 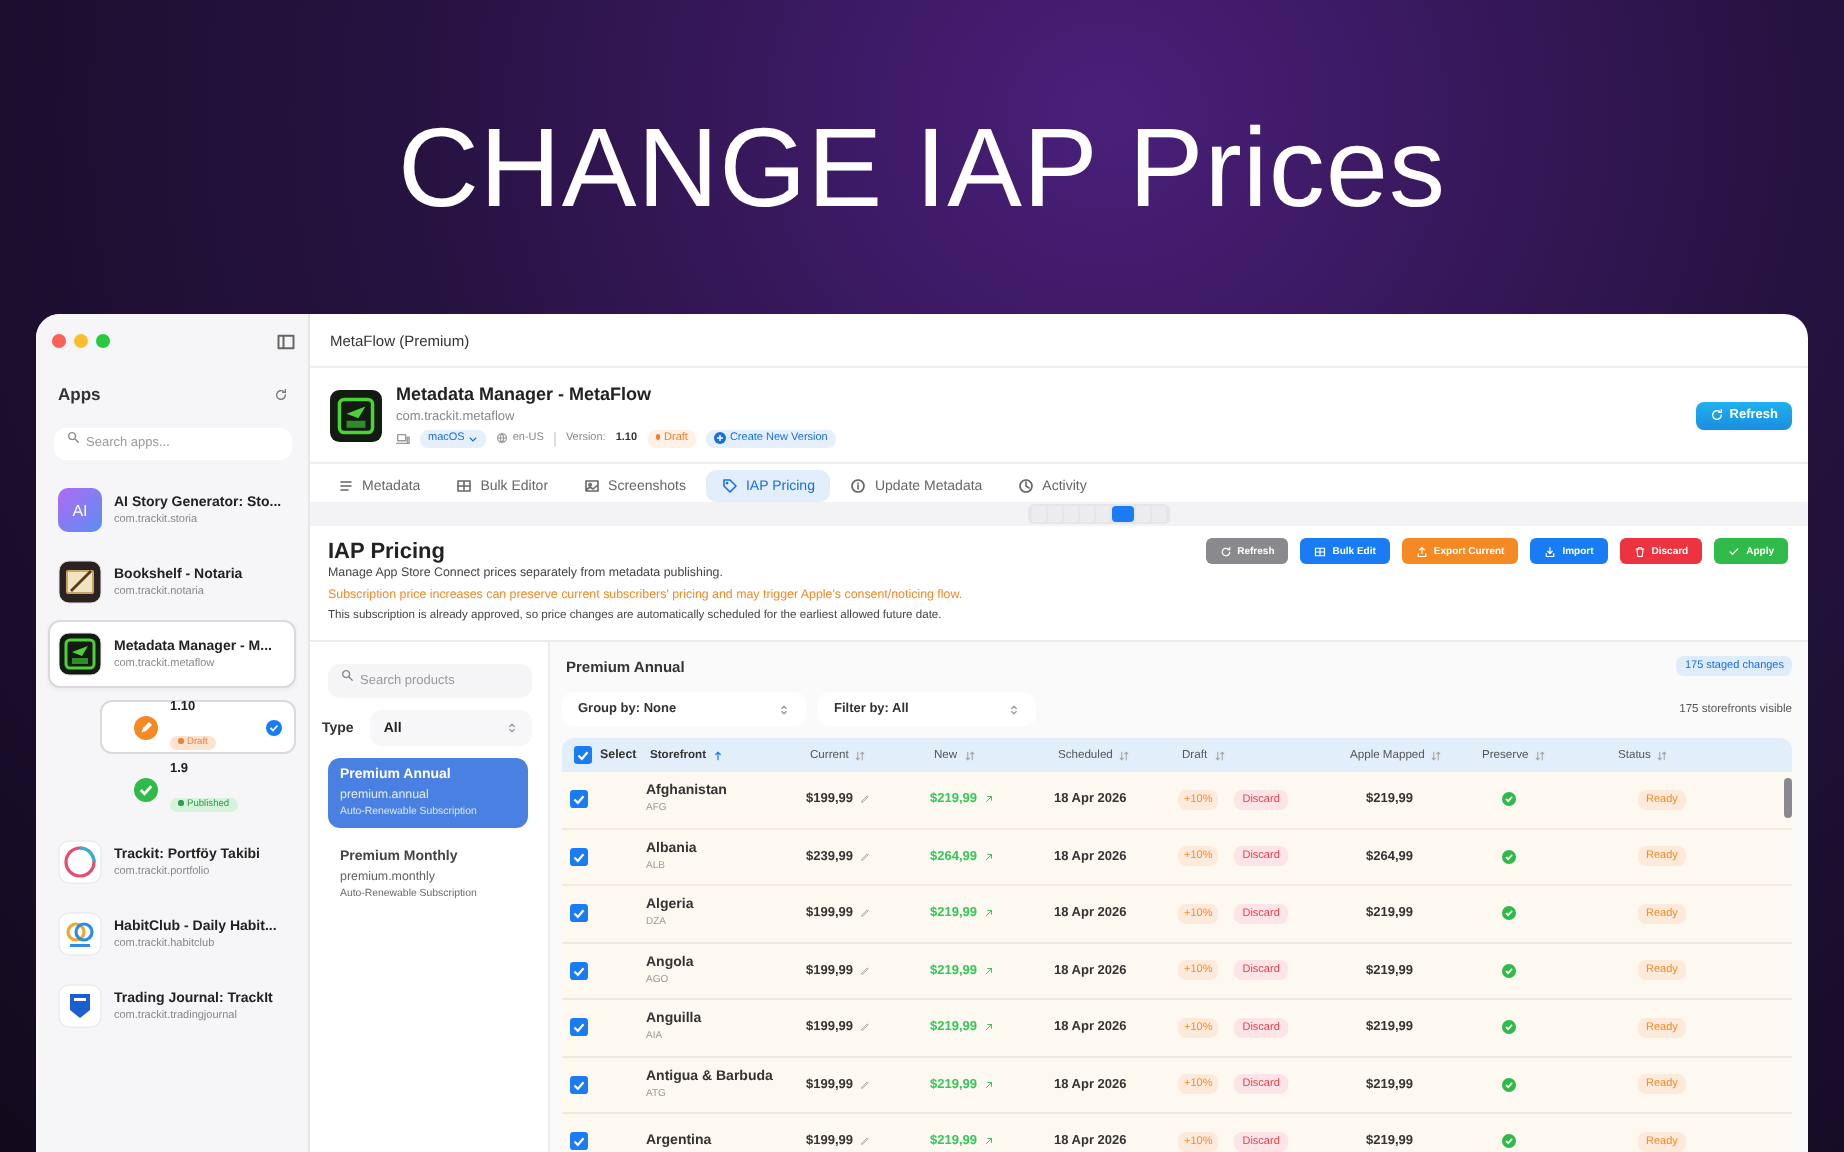 What do you see at coordinates (79, 394) in the screenshot?
I see `sidebar-title: Apps` at bounding box center [79, 394].